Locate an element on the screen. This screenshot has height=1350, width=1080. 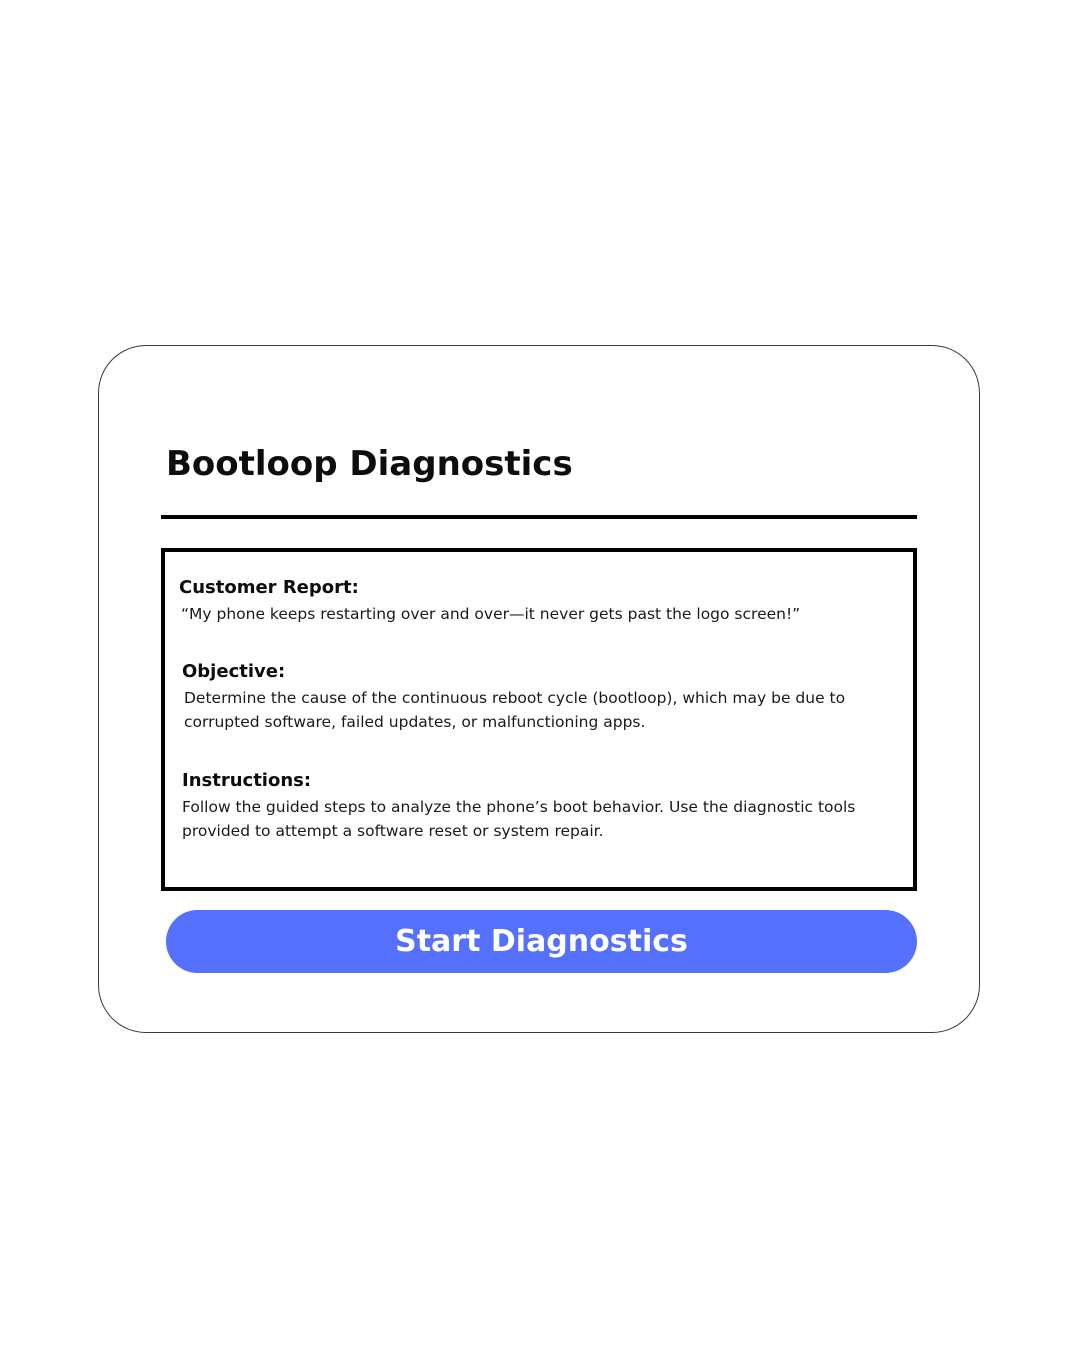
objective-heading: Objective: is located at coordinates (234, 671).